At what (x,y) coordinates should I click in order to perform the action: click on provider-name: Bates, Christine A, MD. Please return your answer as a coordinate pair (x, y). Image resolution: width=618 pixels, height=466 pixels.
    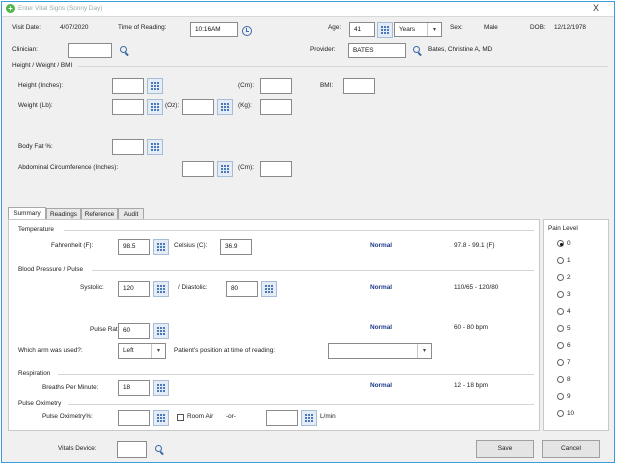
    Looking at the image, I should click on (460, 49).